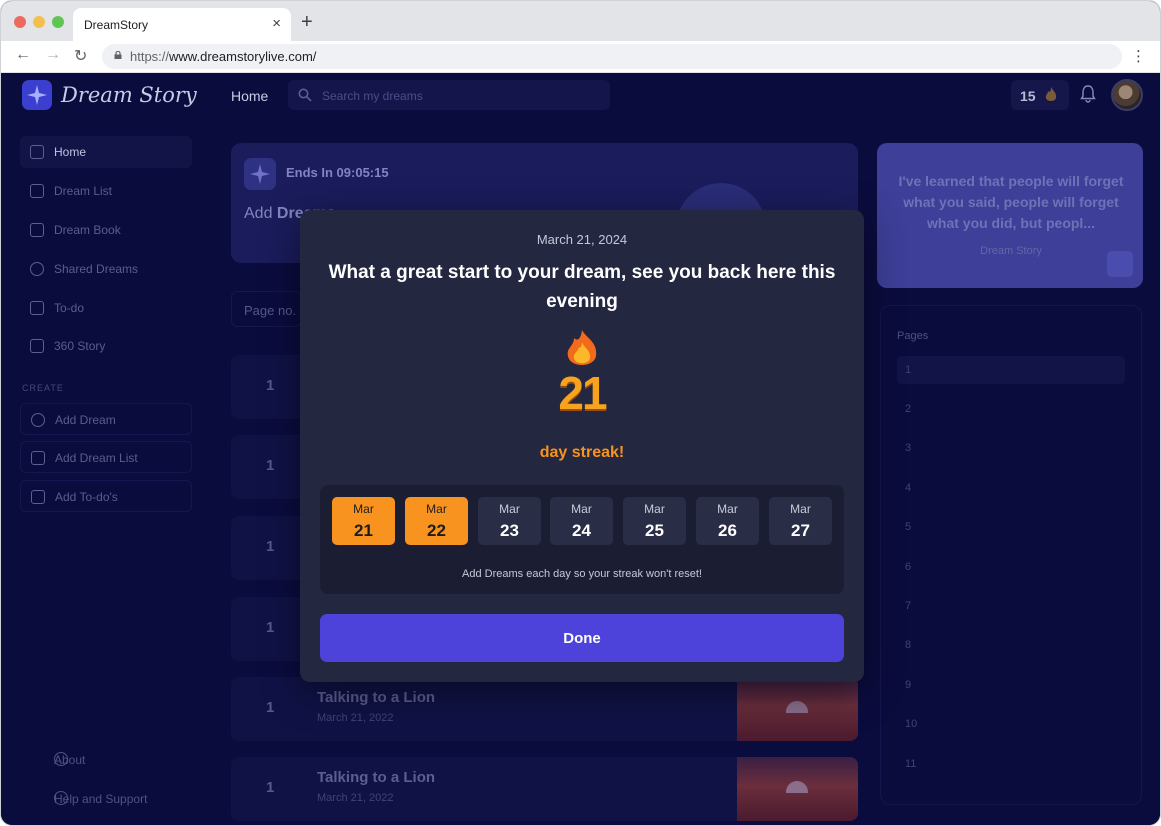  What do you see at coordinates (363, 530) in the screenshot?
I see `streak-day-number: 21` at bounding box center [363, 530].